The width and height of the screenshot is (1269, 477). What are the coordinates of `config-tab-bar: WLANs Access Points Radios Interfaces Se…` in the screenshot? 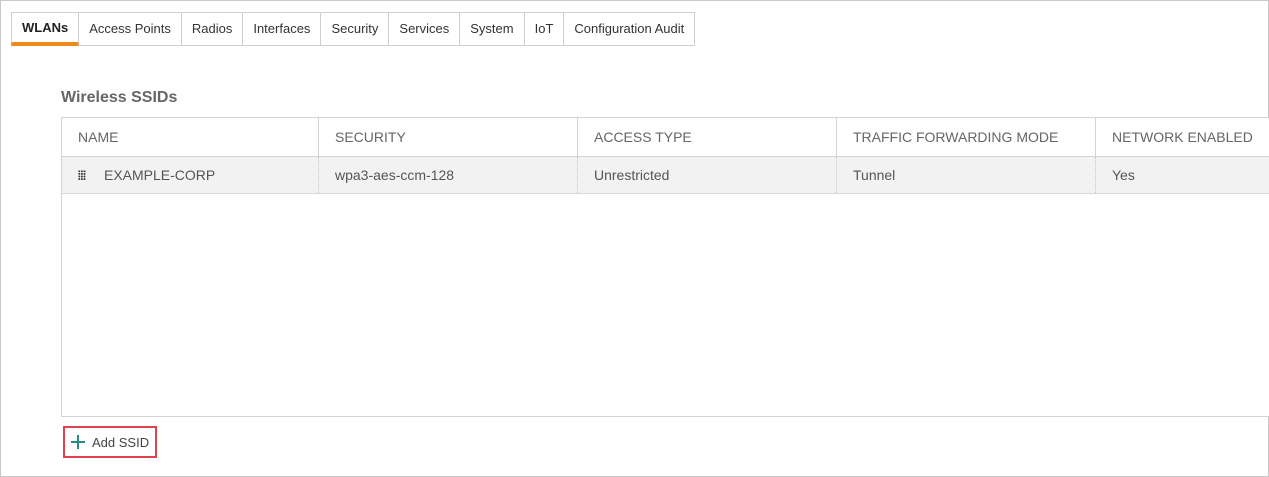 It's located at (353, 29).